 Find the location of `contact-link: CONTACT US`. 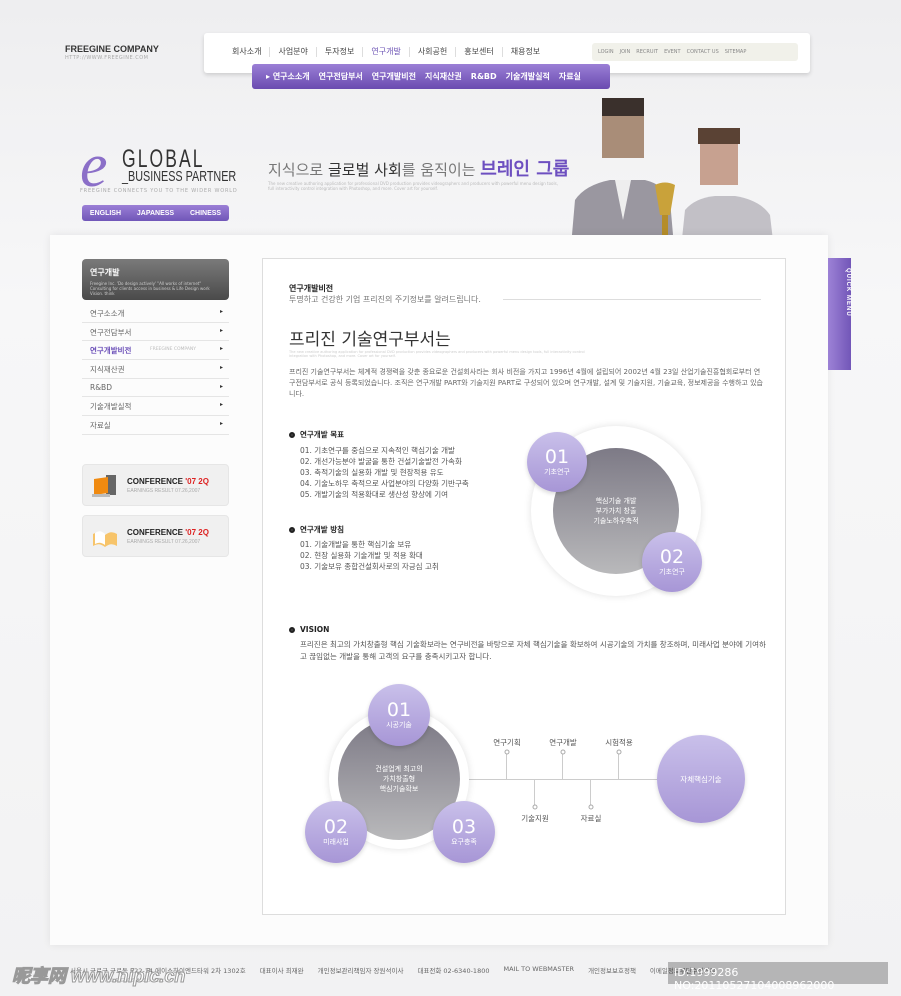

contact-link: CONTACT US is located at coordinates (703, 52).